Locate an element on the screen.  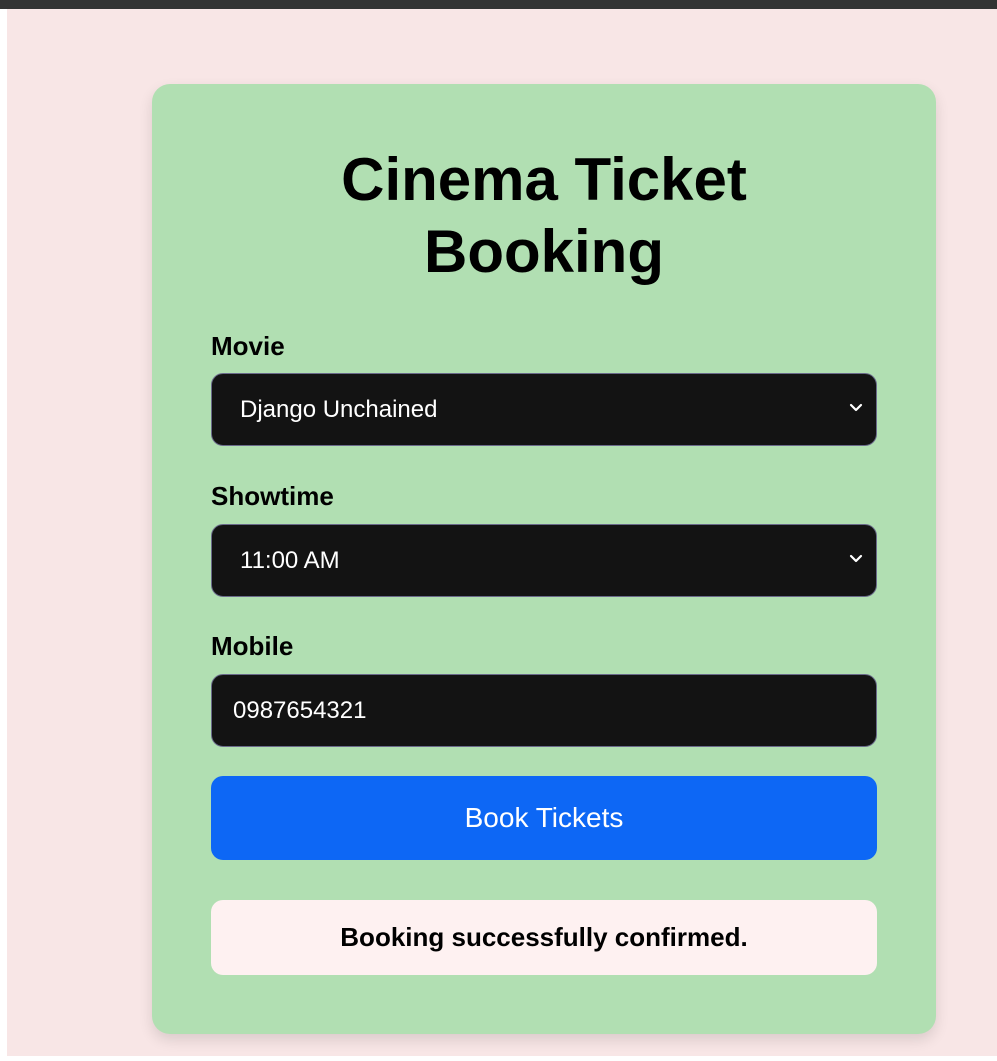
showtime-select: 11:00 AM is located at coordinates (544, 560).